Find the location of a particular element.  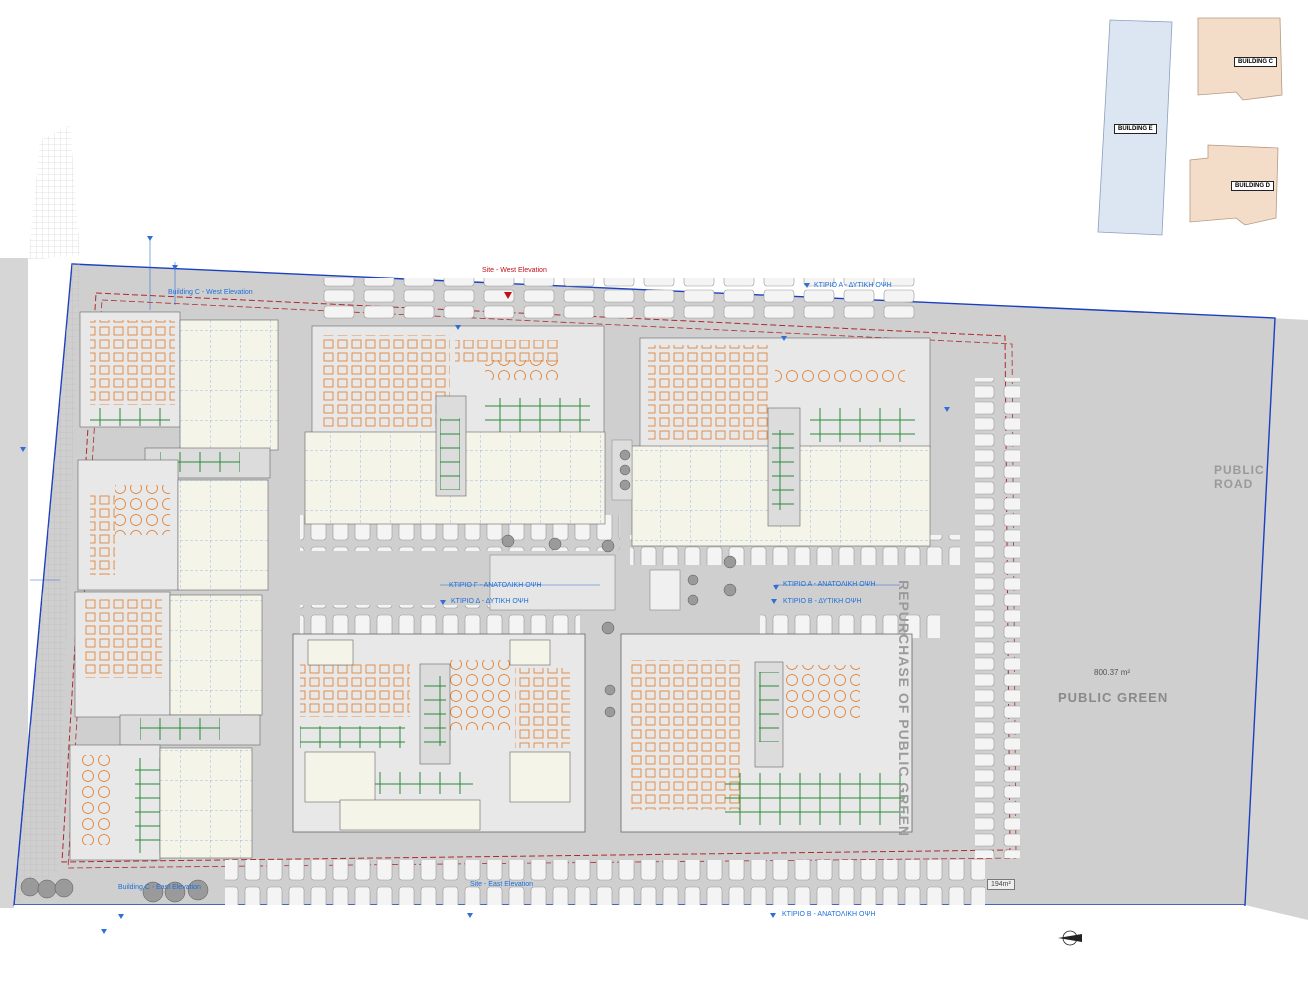

building-c-east-elevation-label: Building C - East Elevation is located at coordinates (159, 887).